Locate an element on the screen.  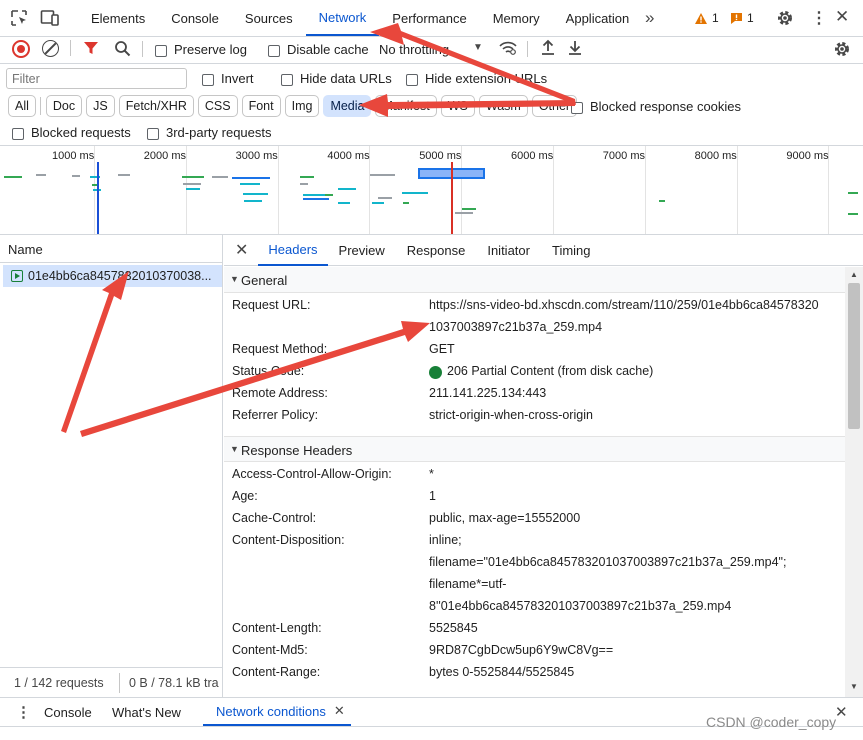
chip-ws: WS is located at coordinates (457, 106).